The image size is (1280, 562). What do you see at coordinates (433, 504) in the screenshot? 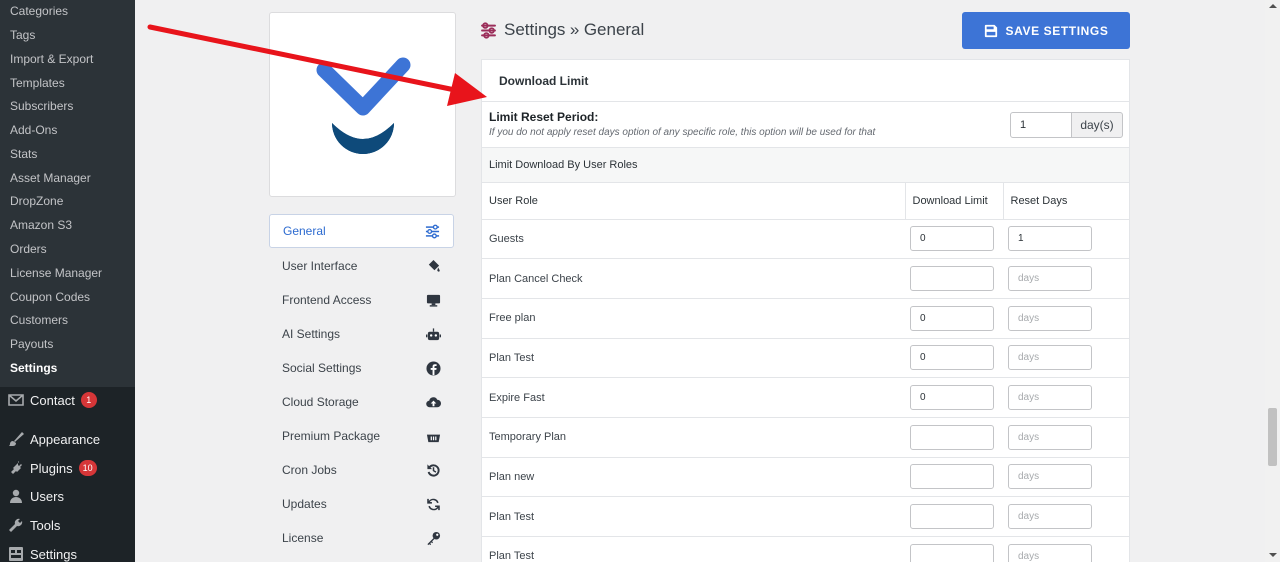
I see `sync-icon` at bounding box center [433, 504].